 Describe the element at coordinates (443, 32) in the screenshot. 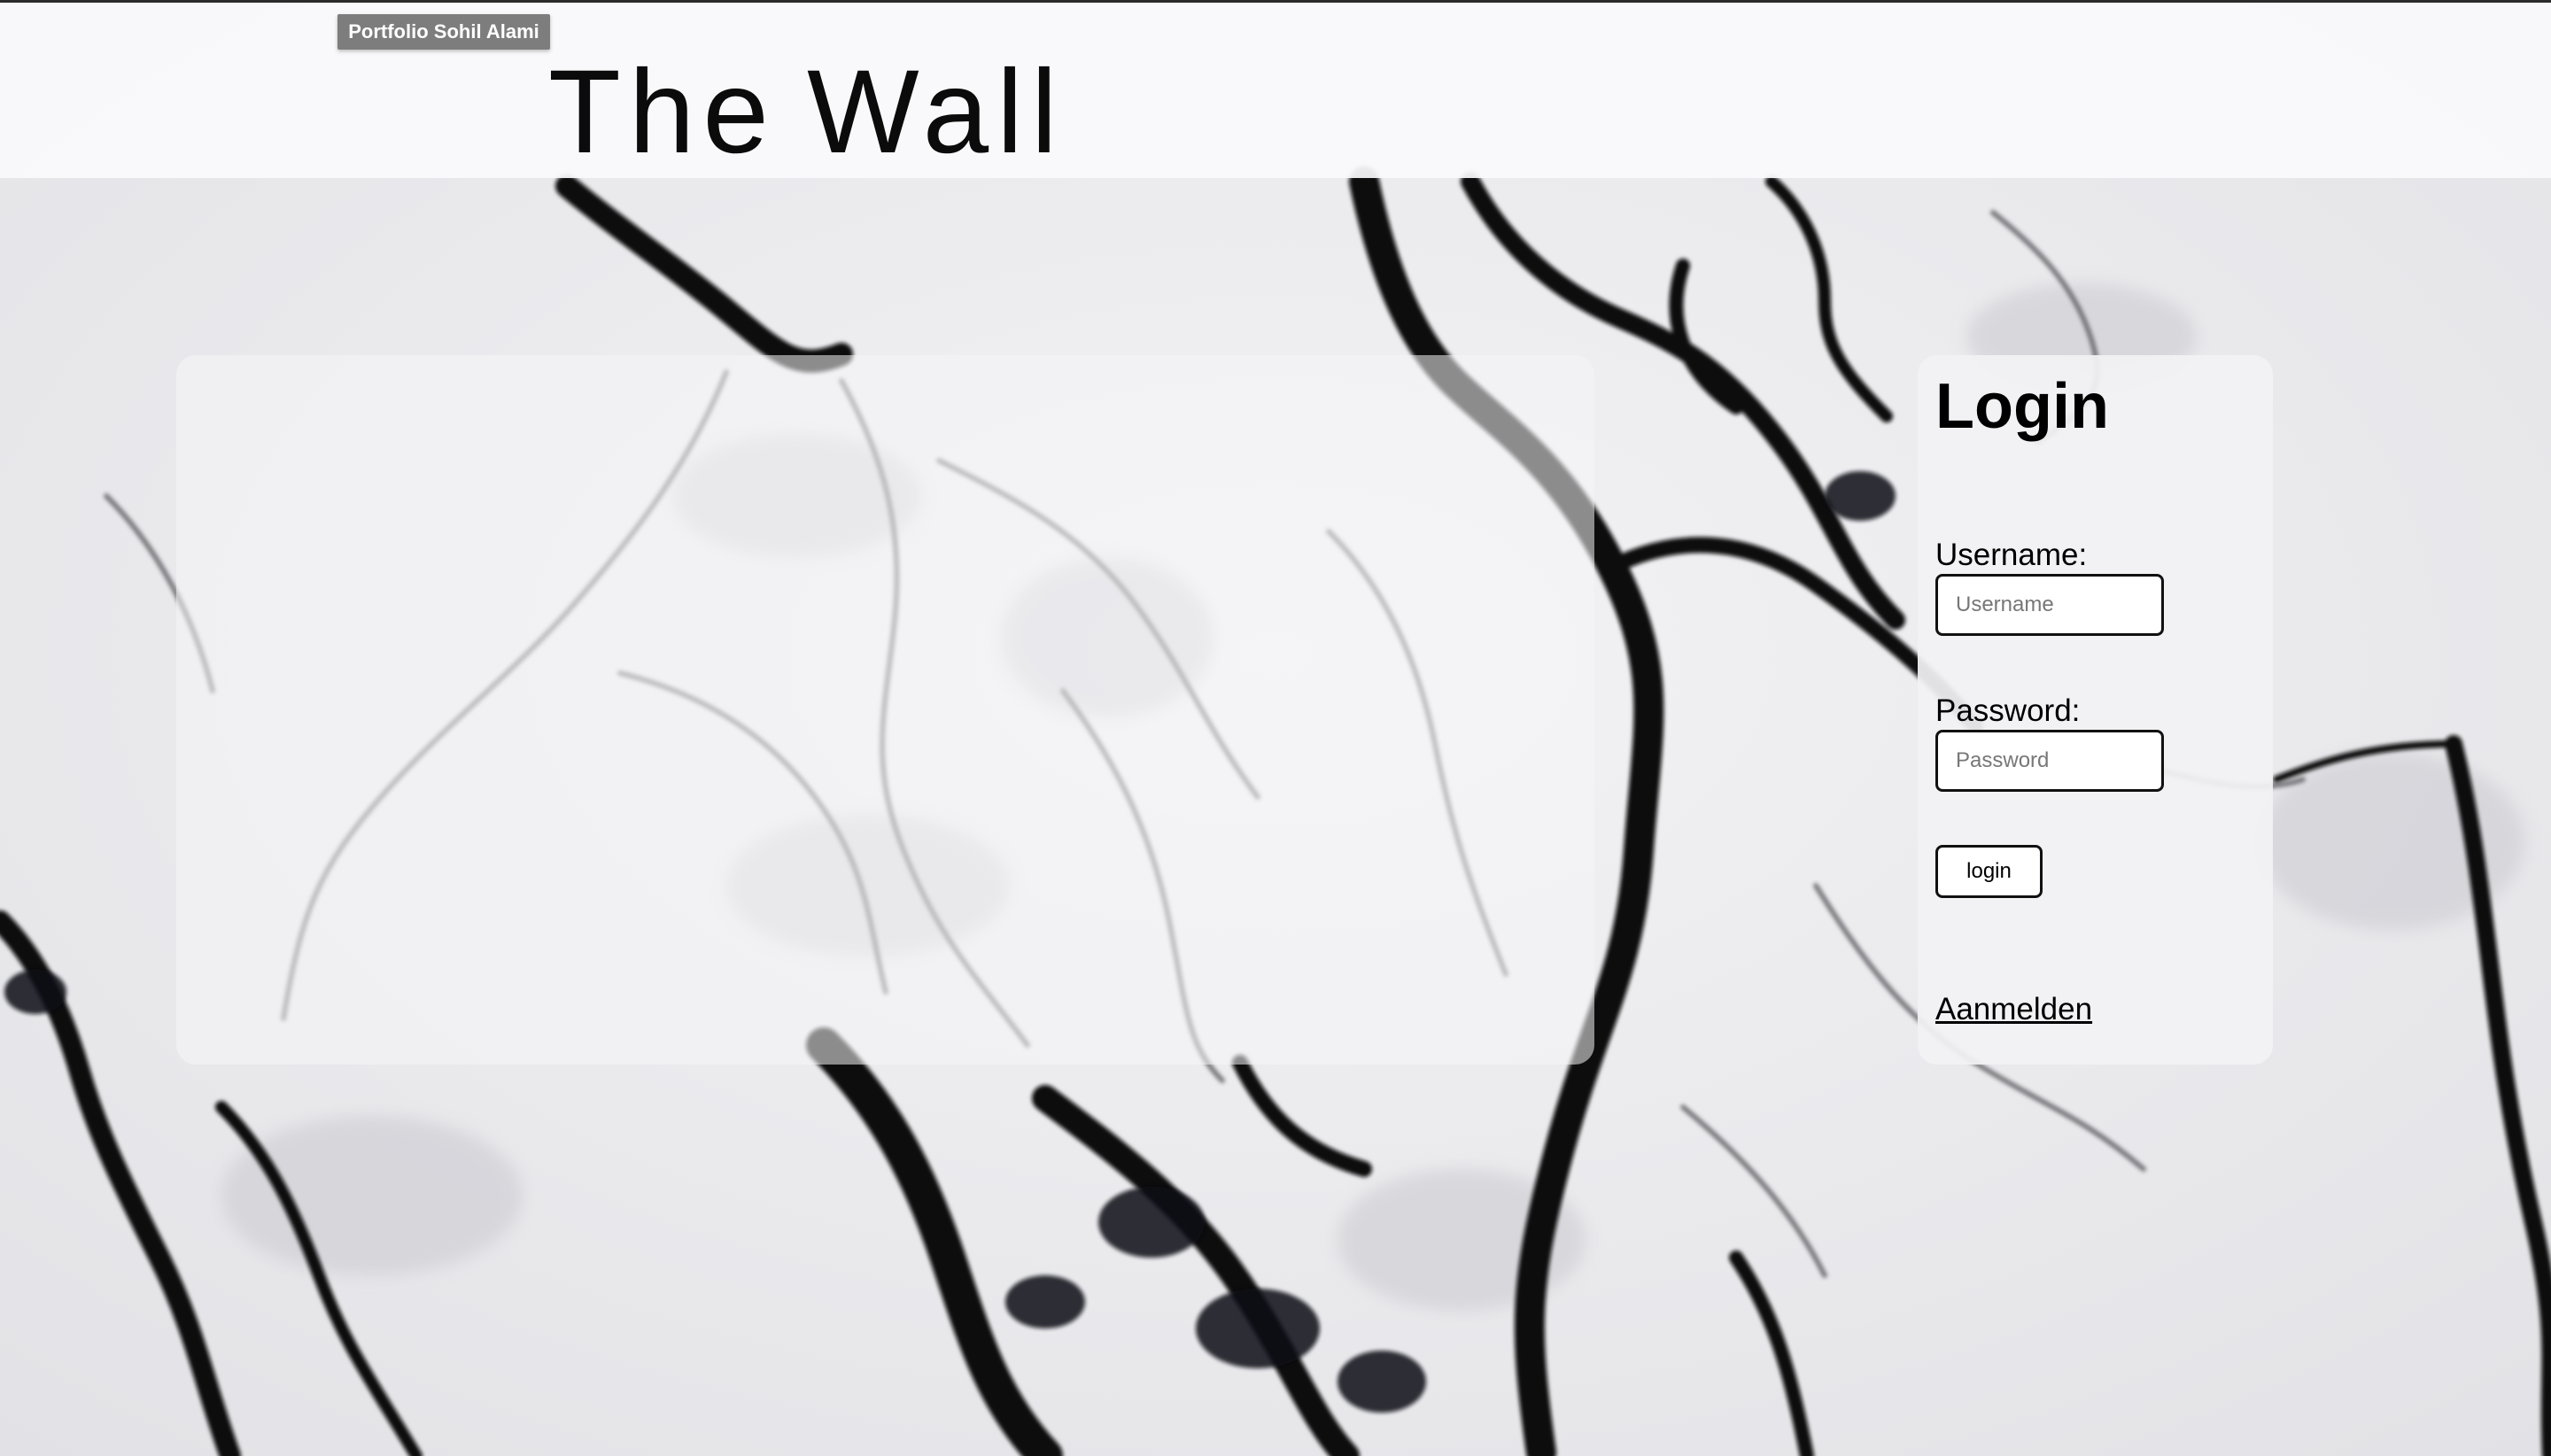

I see `portfolio-button: Portfolio Sohil Alami` at that location.